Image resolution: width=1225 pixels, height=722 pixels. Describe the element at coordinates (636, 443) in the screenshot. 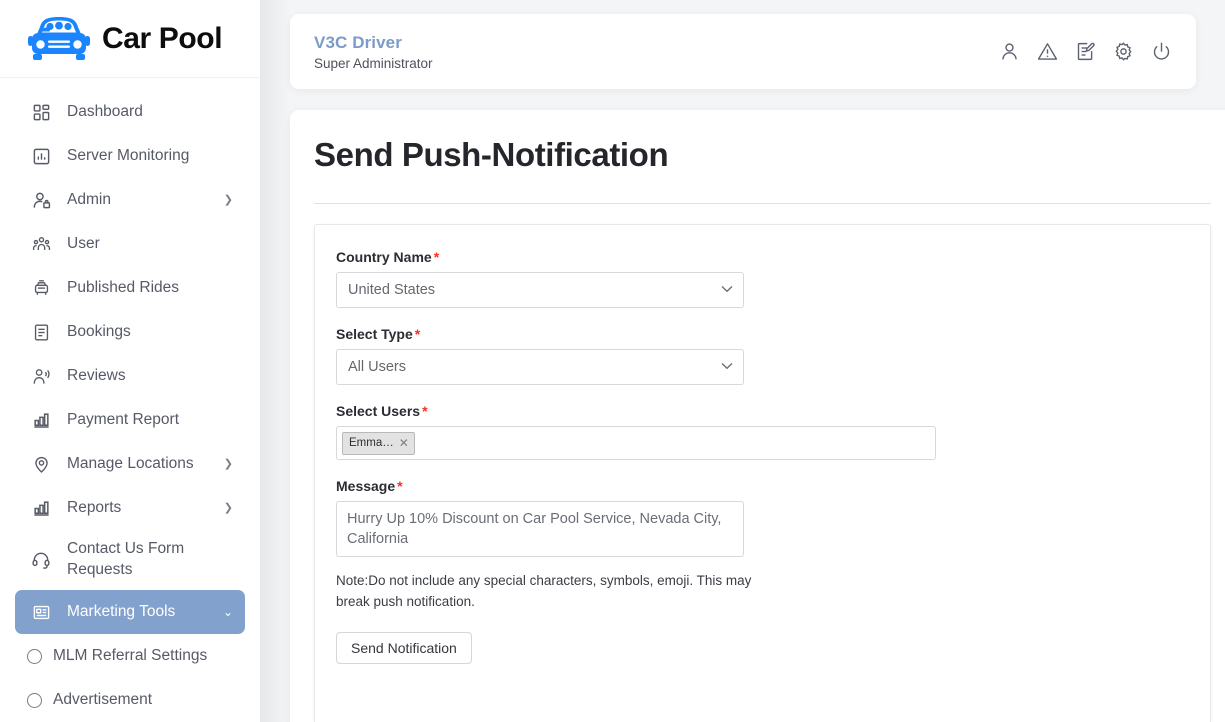

I see `select-users-input: Emma… ✕` at that location.